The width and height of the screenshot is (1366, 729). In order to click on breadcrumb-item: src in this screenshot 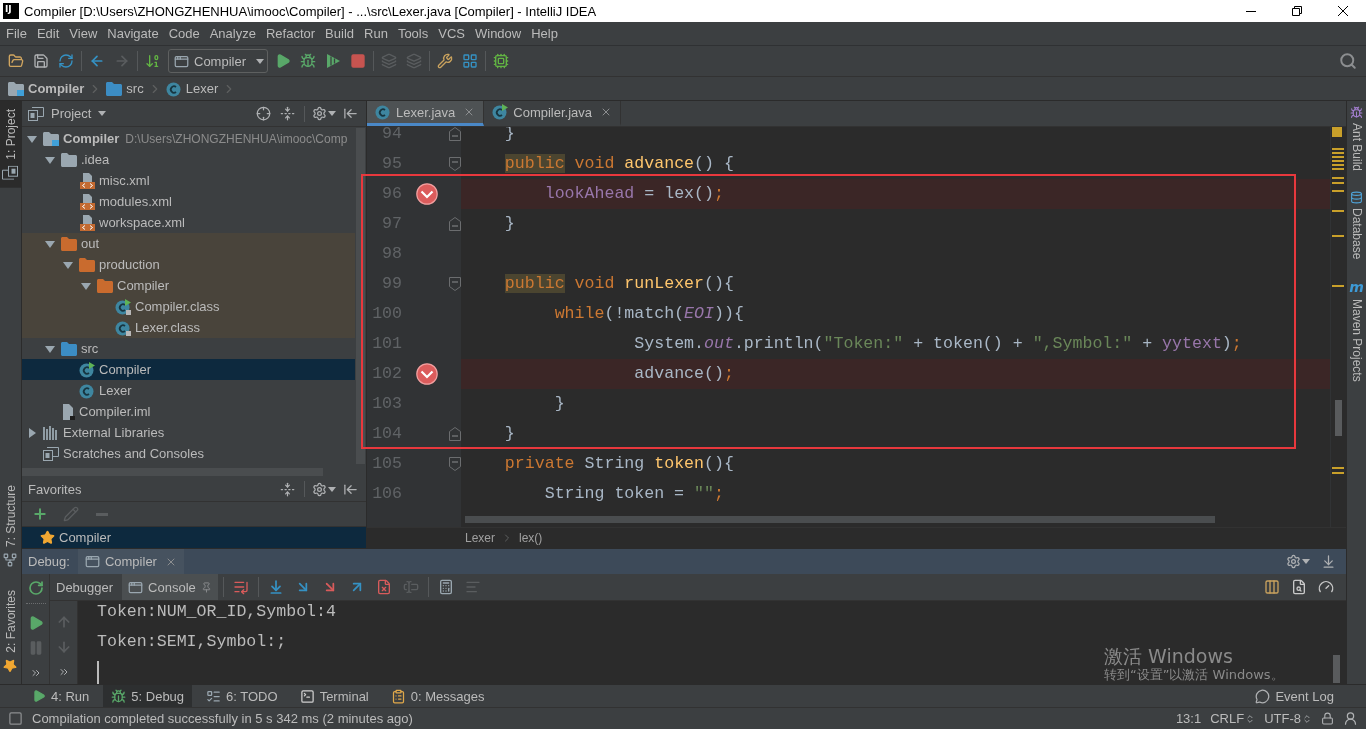, I will do `click(125, 88)`.